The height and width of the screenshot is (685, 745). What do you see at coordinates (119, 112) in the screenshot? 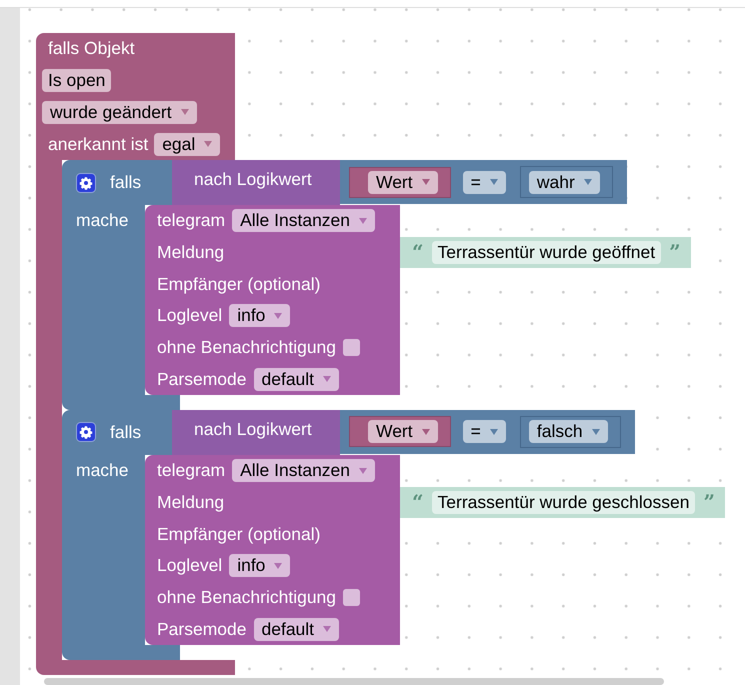
I see `dropdown: wurde geändert` at bounding box center [119, 112].